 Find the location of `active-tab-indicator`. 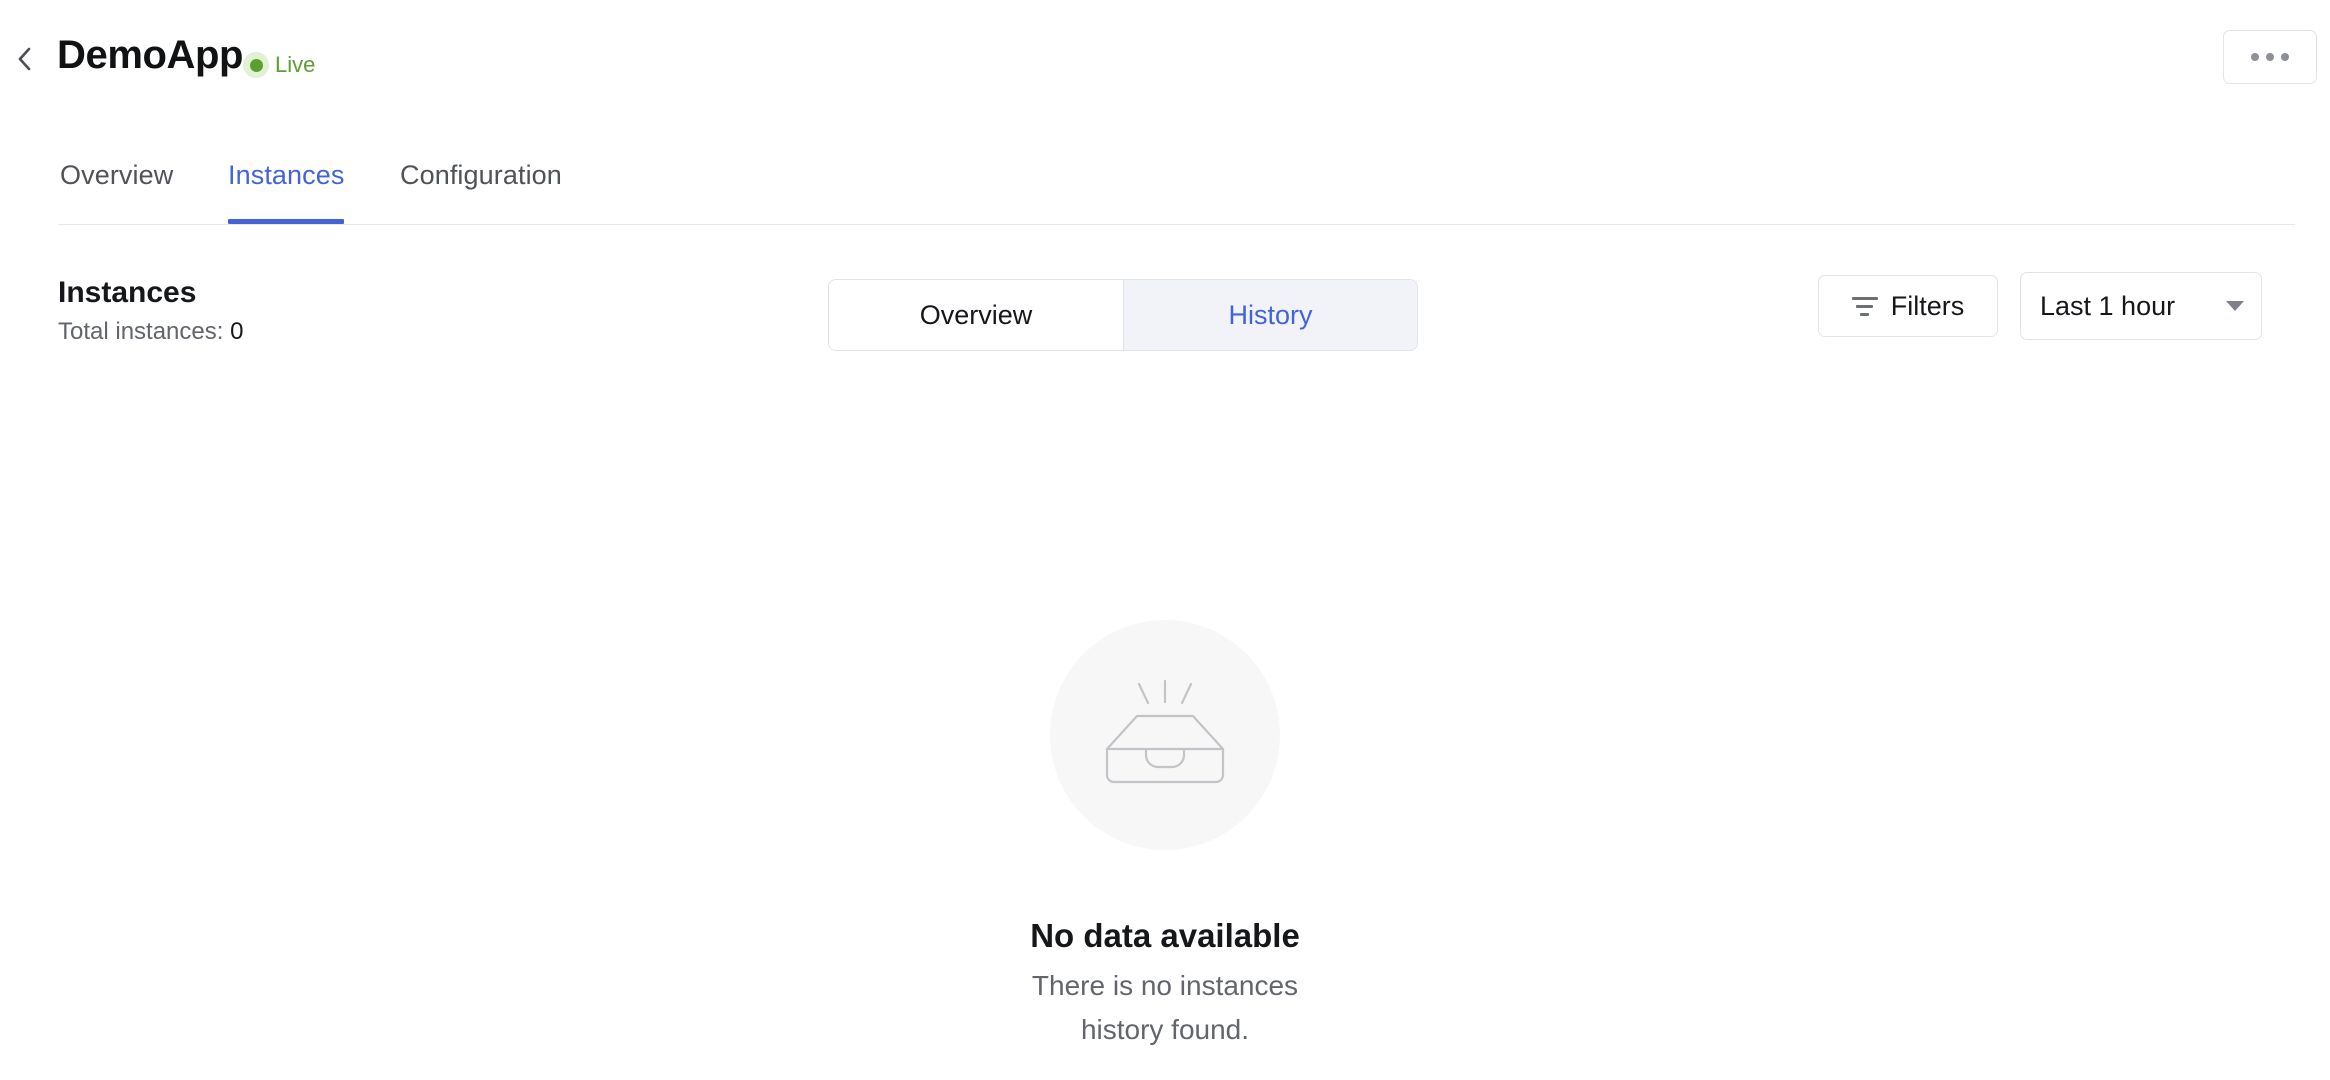

active-tab-indicator is located at coordinates (286, 221).